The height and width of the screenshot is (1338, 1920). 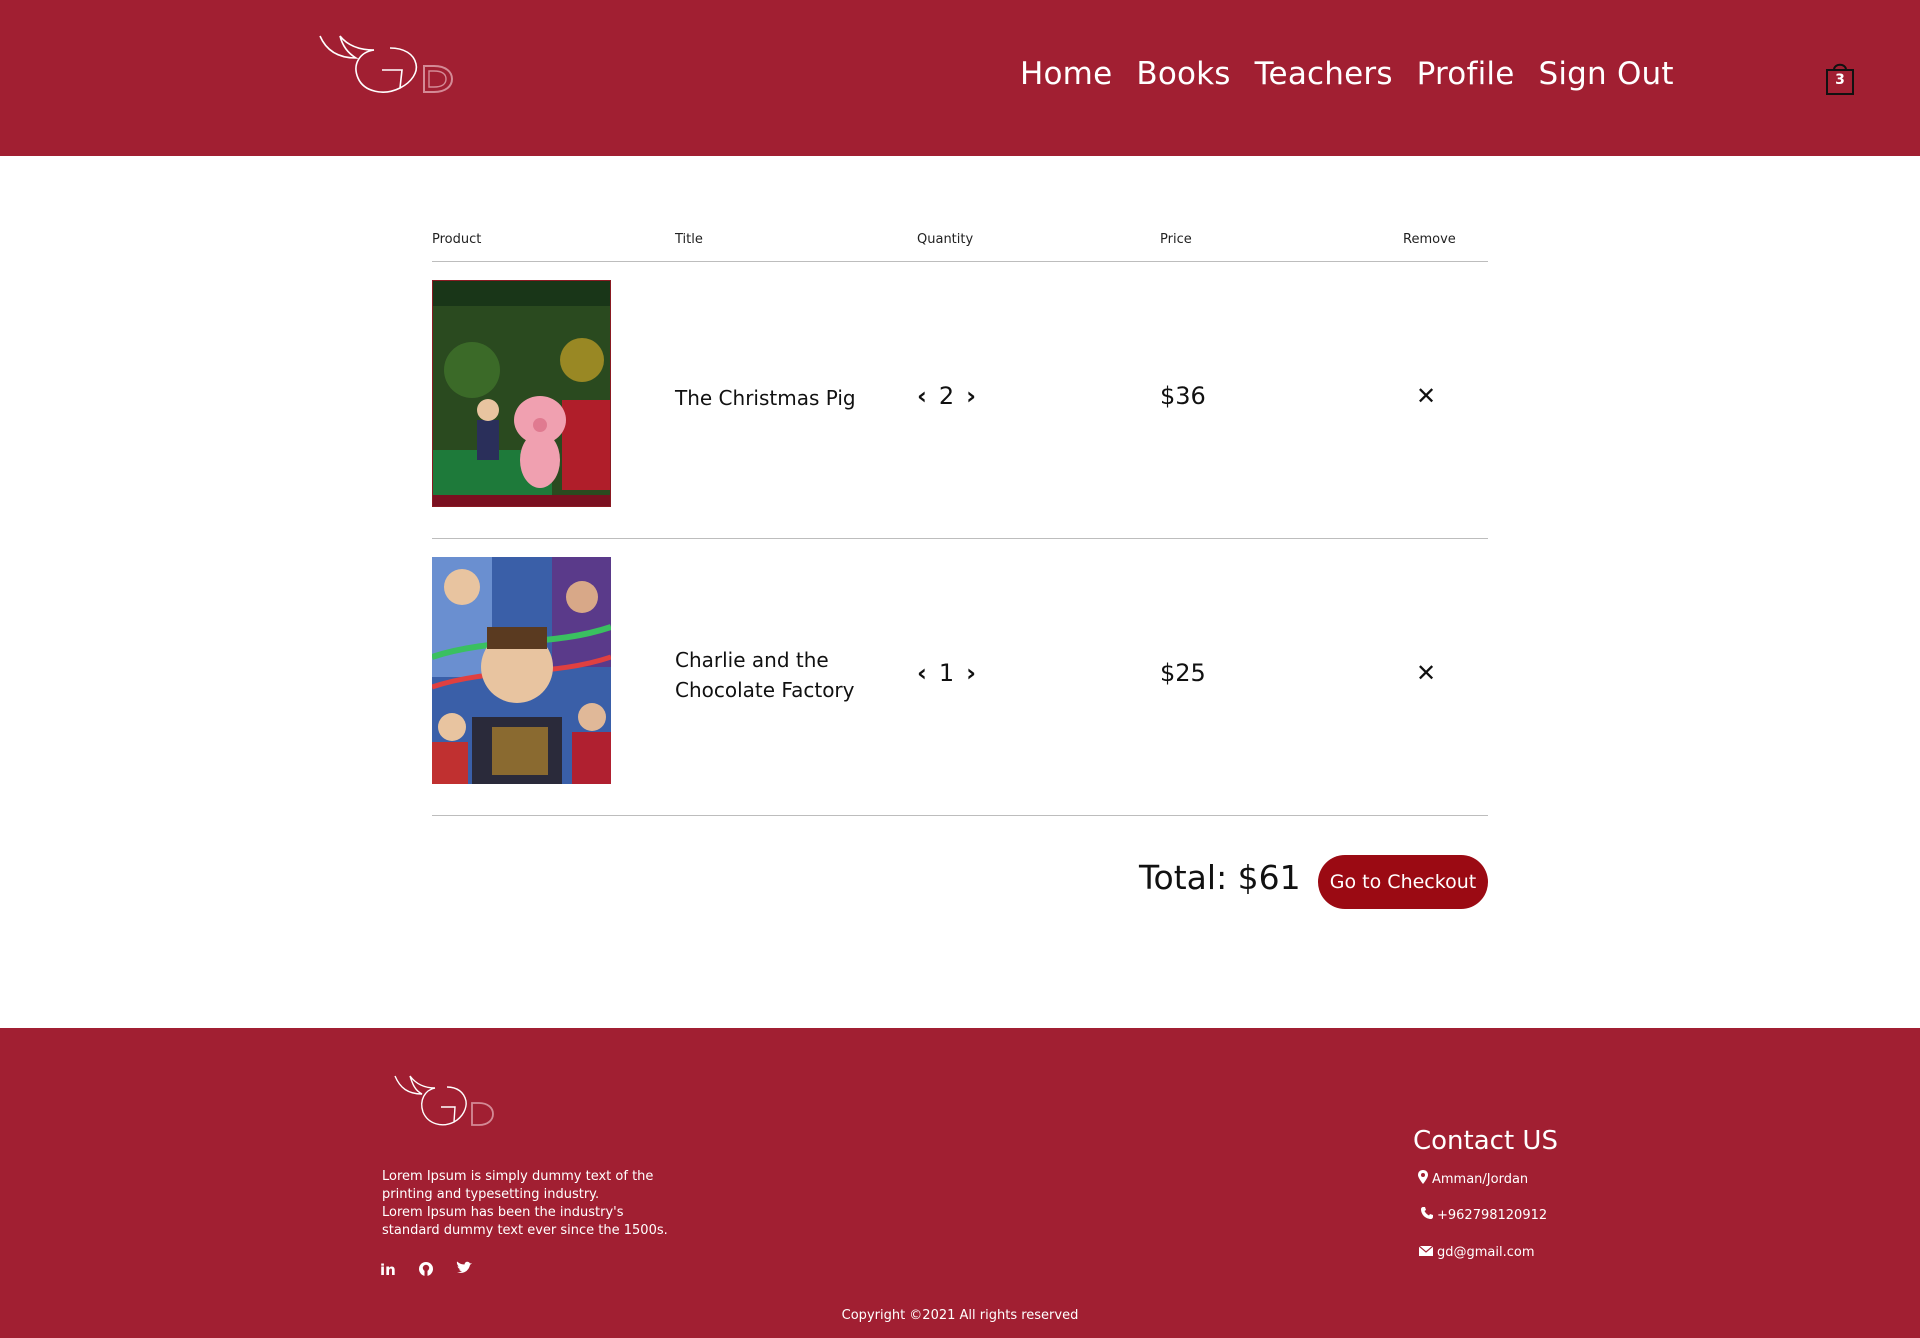 What do you see at coordinates (1183, 74) in the screenshot?
I see `nav-books: Books` at bounding box center [1183, 74].